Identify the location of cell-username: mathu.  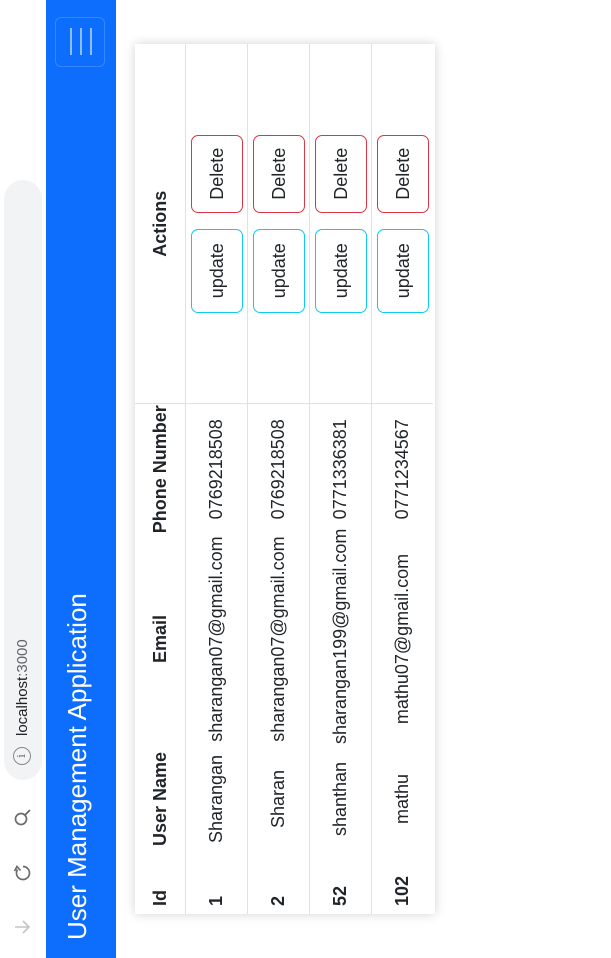
(402, 799).